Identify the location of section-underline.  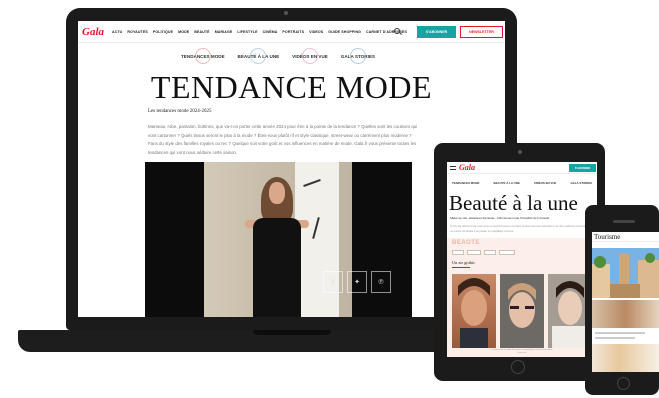
(461, 267).